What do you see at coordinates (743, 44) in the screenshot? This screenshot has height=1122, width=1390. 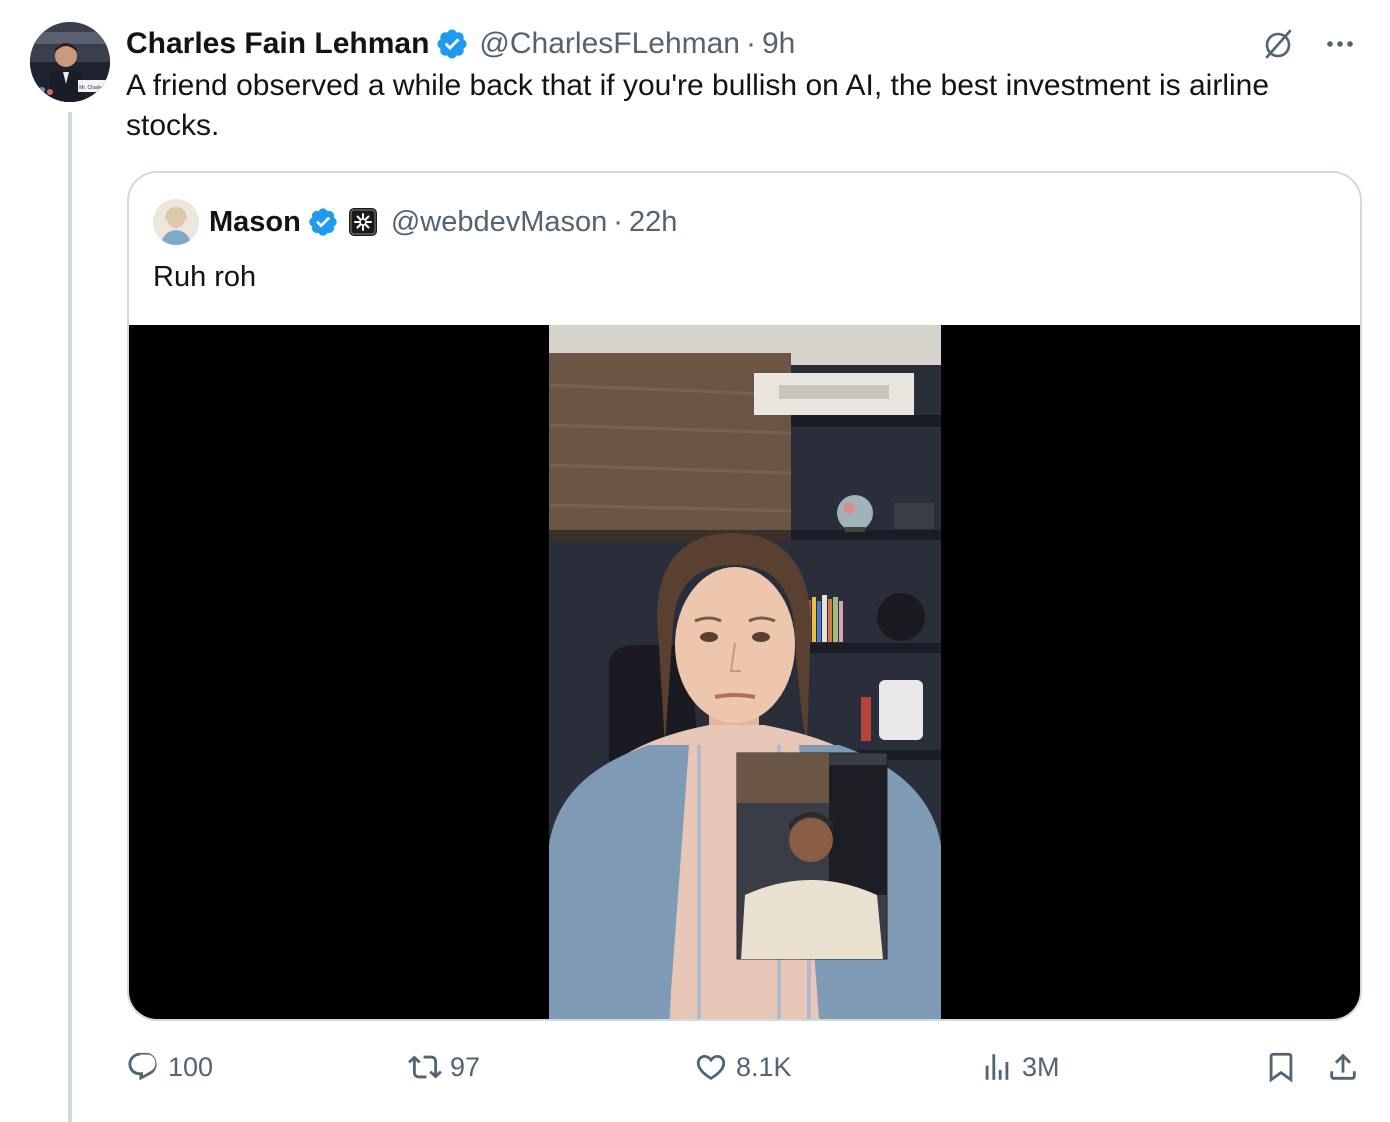 I see `tweet-header: Charles Fain Lehman @CharlesFLehman · 9h` at bounding box center [743, 44].